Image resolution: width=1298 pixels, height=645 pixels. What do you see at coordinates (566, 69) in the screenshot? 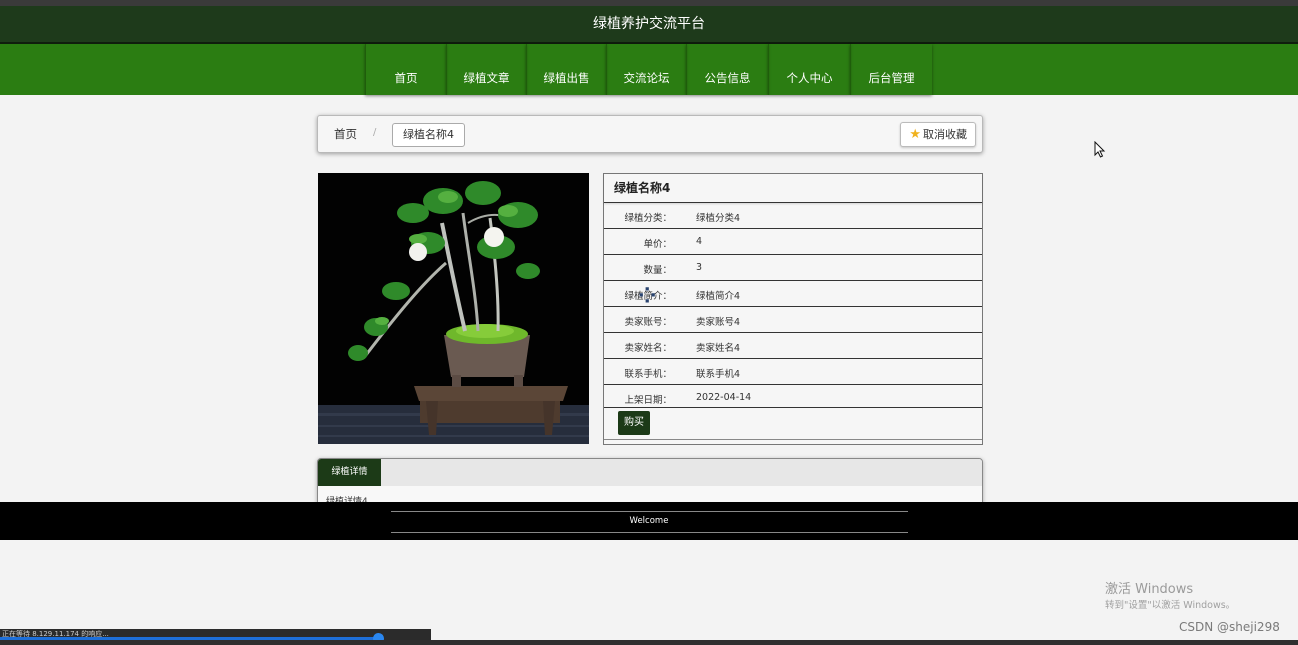
I see `nav-item-plants-for-sale: 绿植出售` at bounding box center [566, 69].